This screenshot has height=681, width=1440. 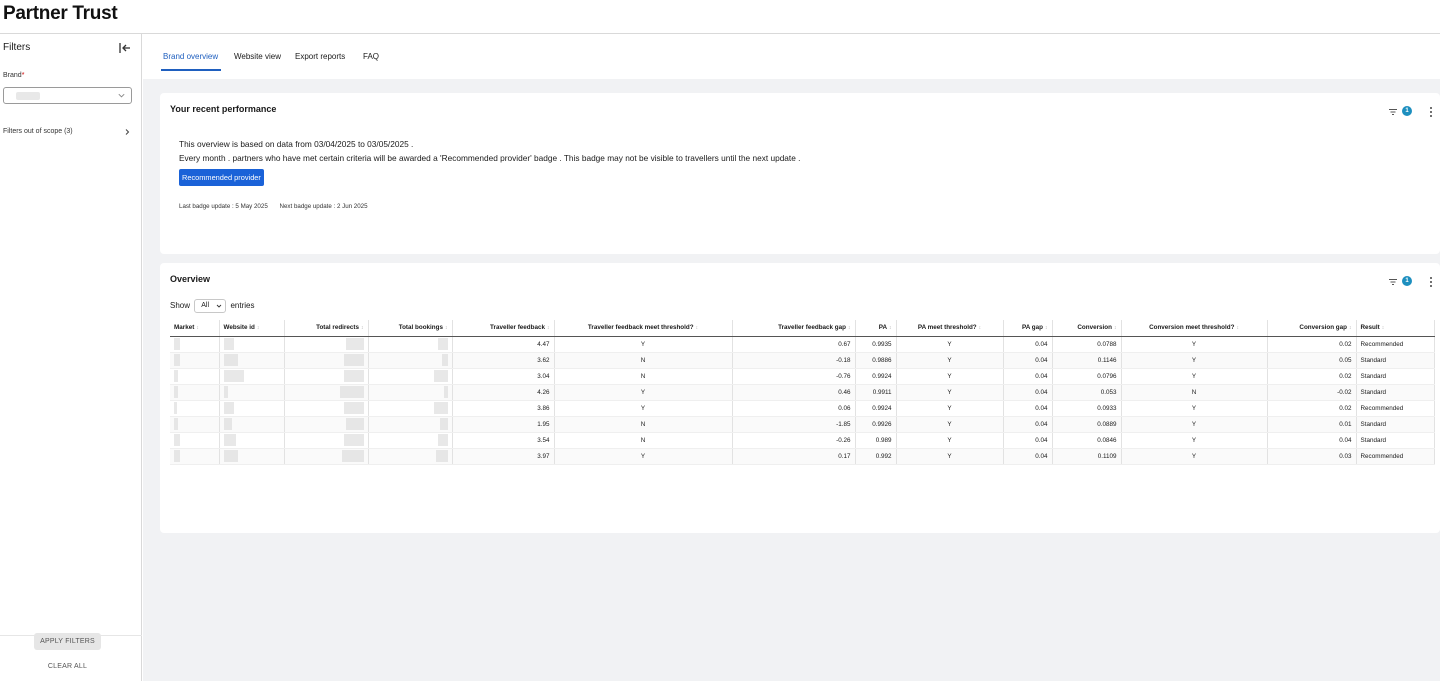 What do you see at coordinates (503, 328) in the screenshot?
I see `column-header: Traveller feedback ↕` at bounding box center [503, 328].